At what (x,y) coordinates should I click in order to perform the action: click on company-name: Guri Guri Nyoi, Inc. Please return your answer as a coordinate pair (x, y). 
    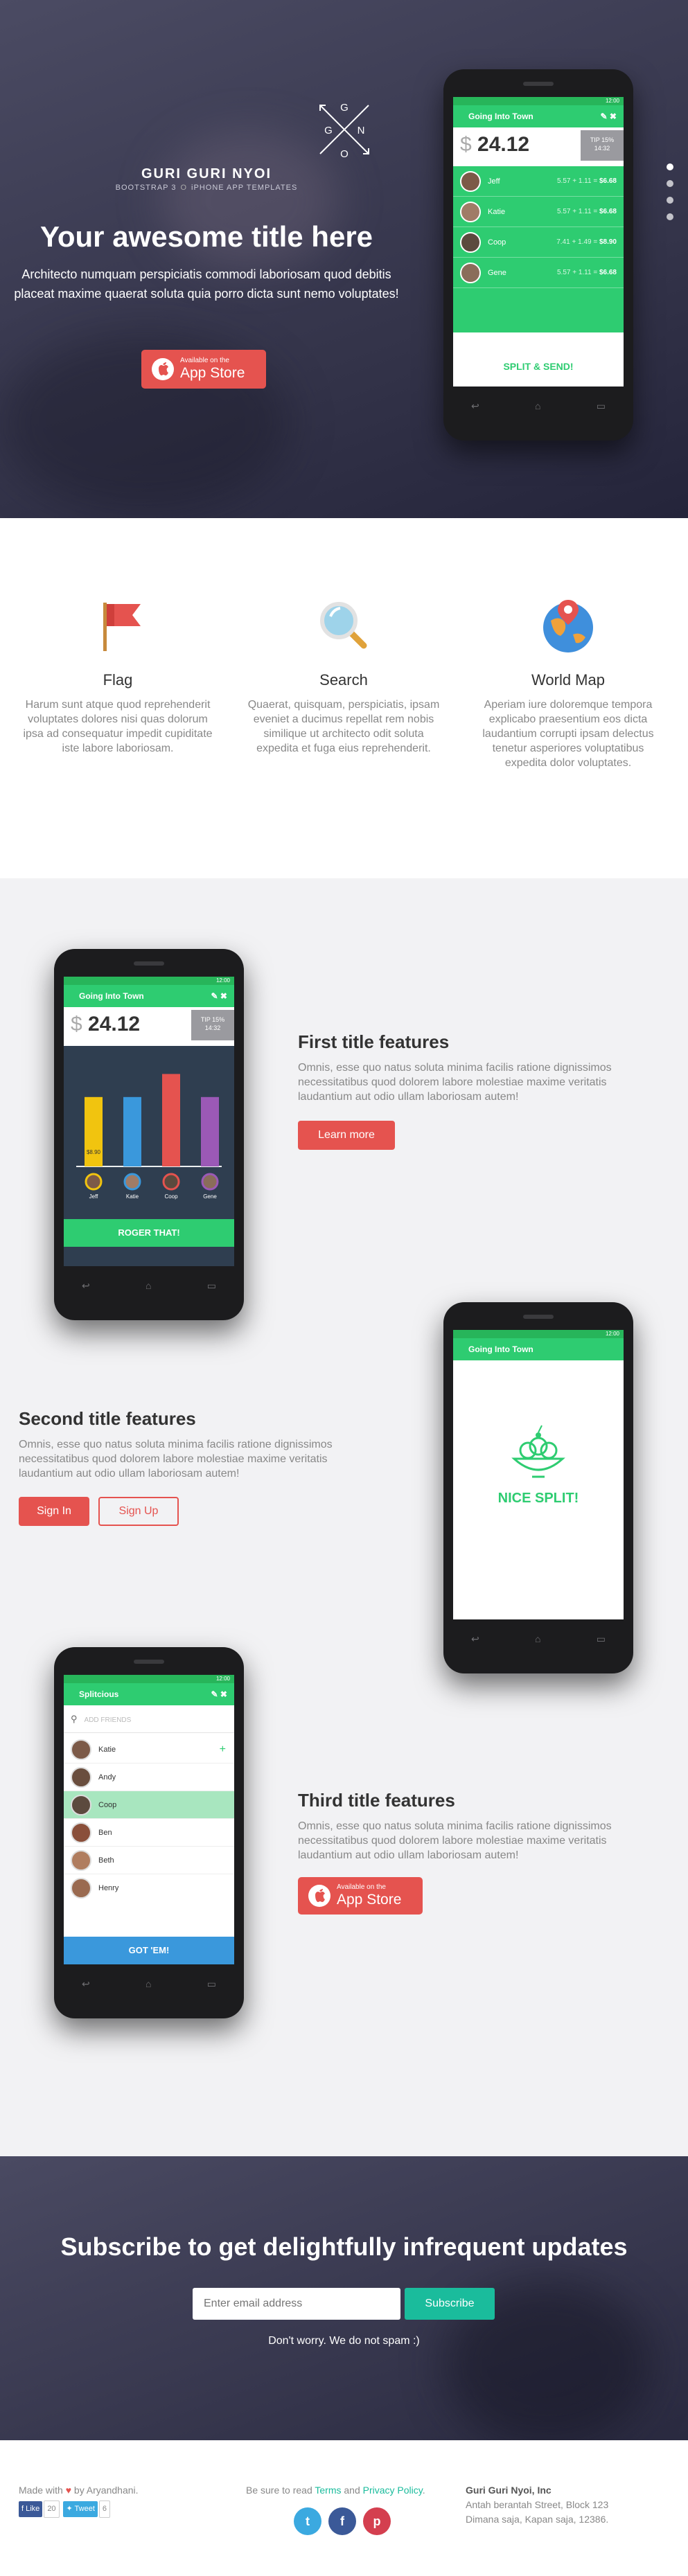
    Looking at the image, I should click on (509, 2490).